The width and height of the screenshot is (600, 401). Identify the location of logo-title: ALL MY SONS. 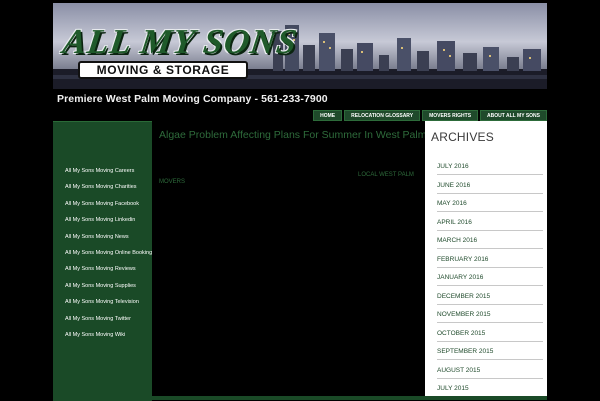
(180, 41).